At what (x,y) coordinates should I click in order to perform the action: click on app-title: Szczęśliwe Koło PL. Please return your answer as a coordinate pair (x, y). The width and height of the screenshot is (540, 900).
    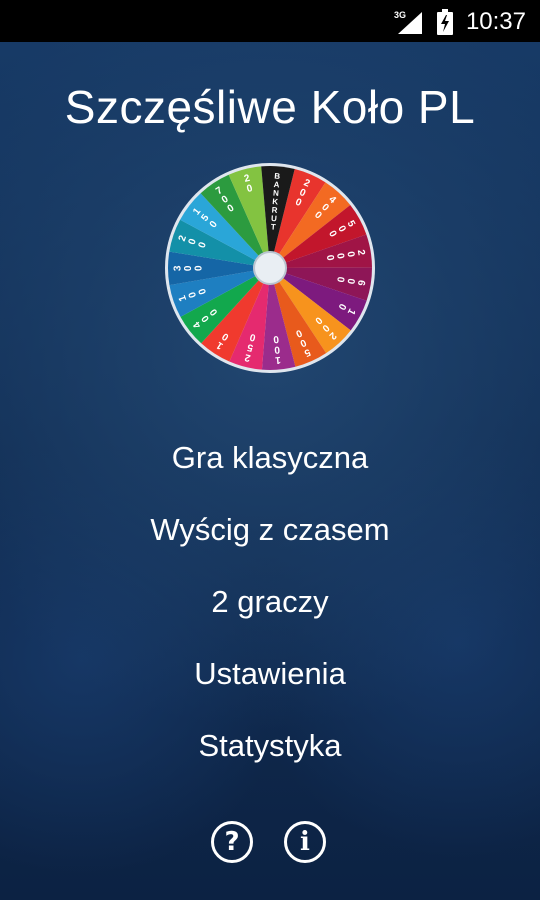
    Looking at the image, I should click on (270, 107).